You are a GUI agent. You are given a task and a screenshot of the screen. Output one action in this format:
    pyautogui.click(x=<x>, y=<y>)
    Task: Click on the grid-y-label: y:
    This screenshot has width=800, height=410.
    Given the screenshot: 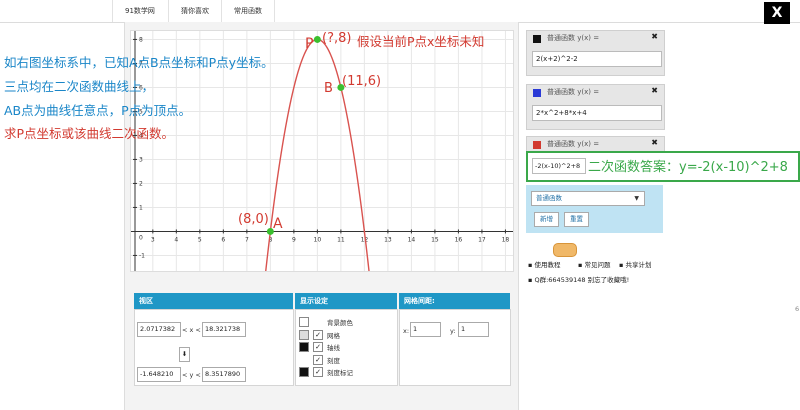 What is the action you would take?
    pyautogui.click(x=453, y=331)
    